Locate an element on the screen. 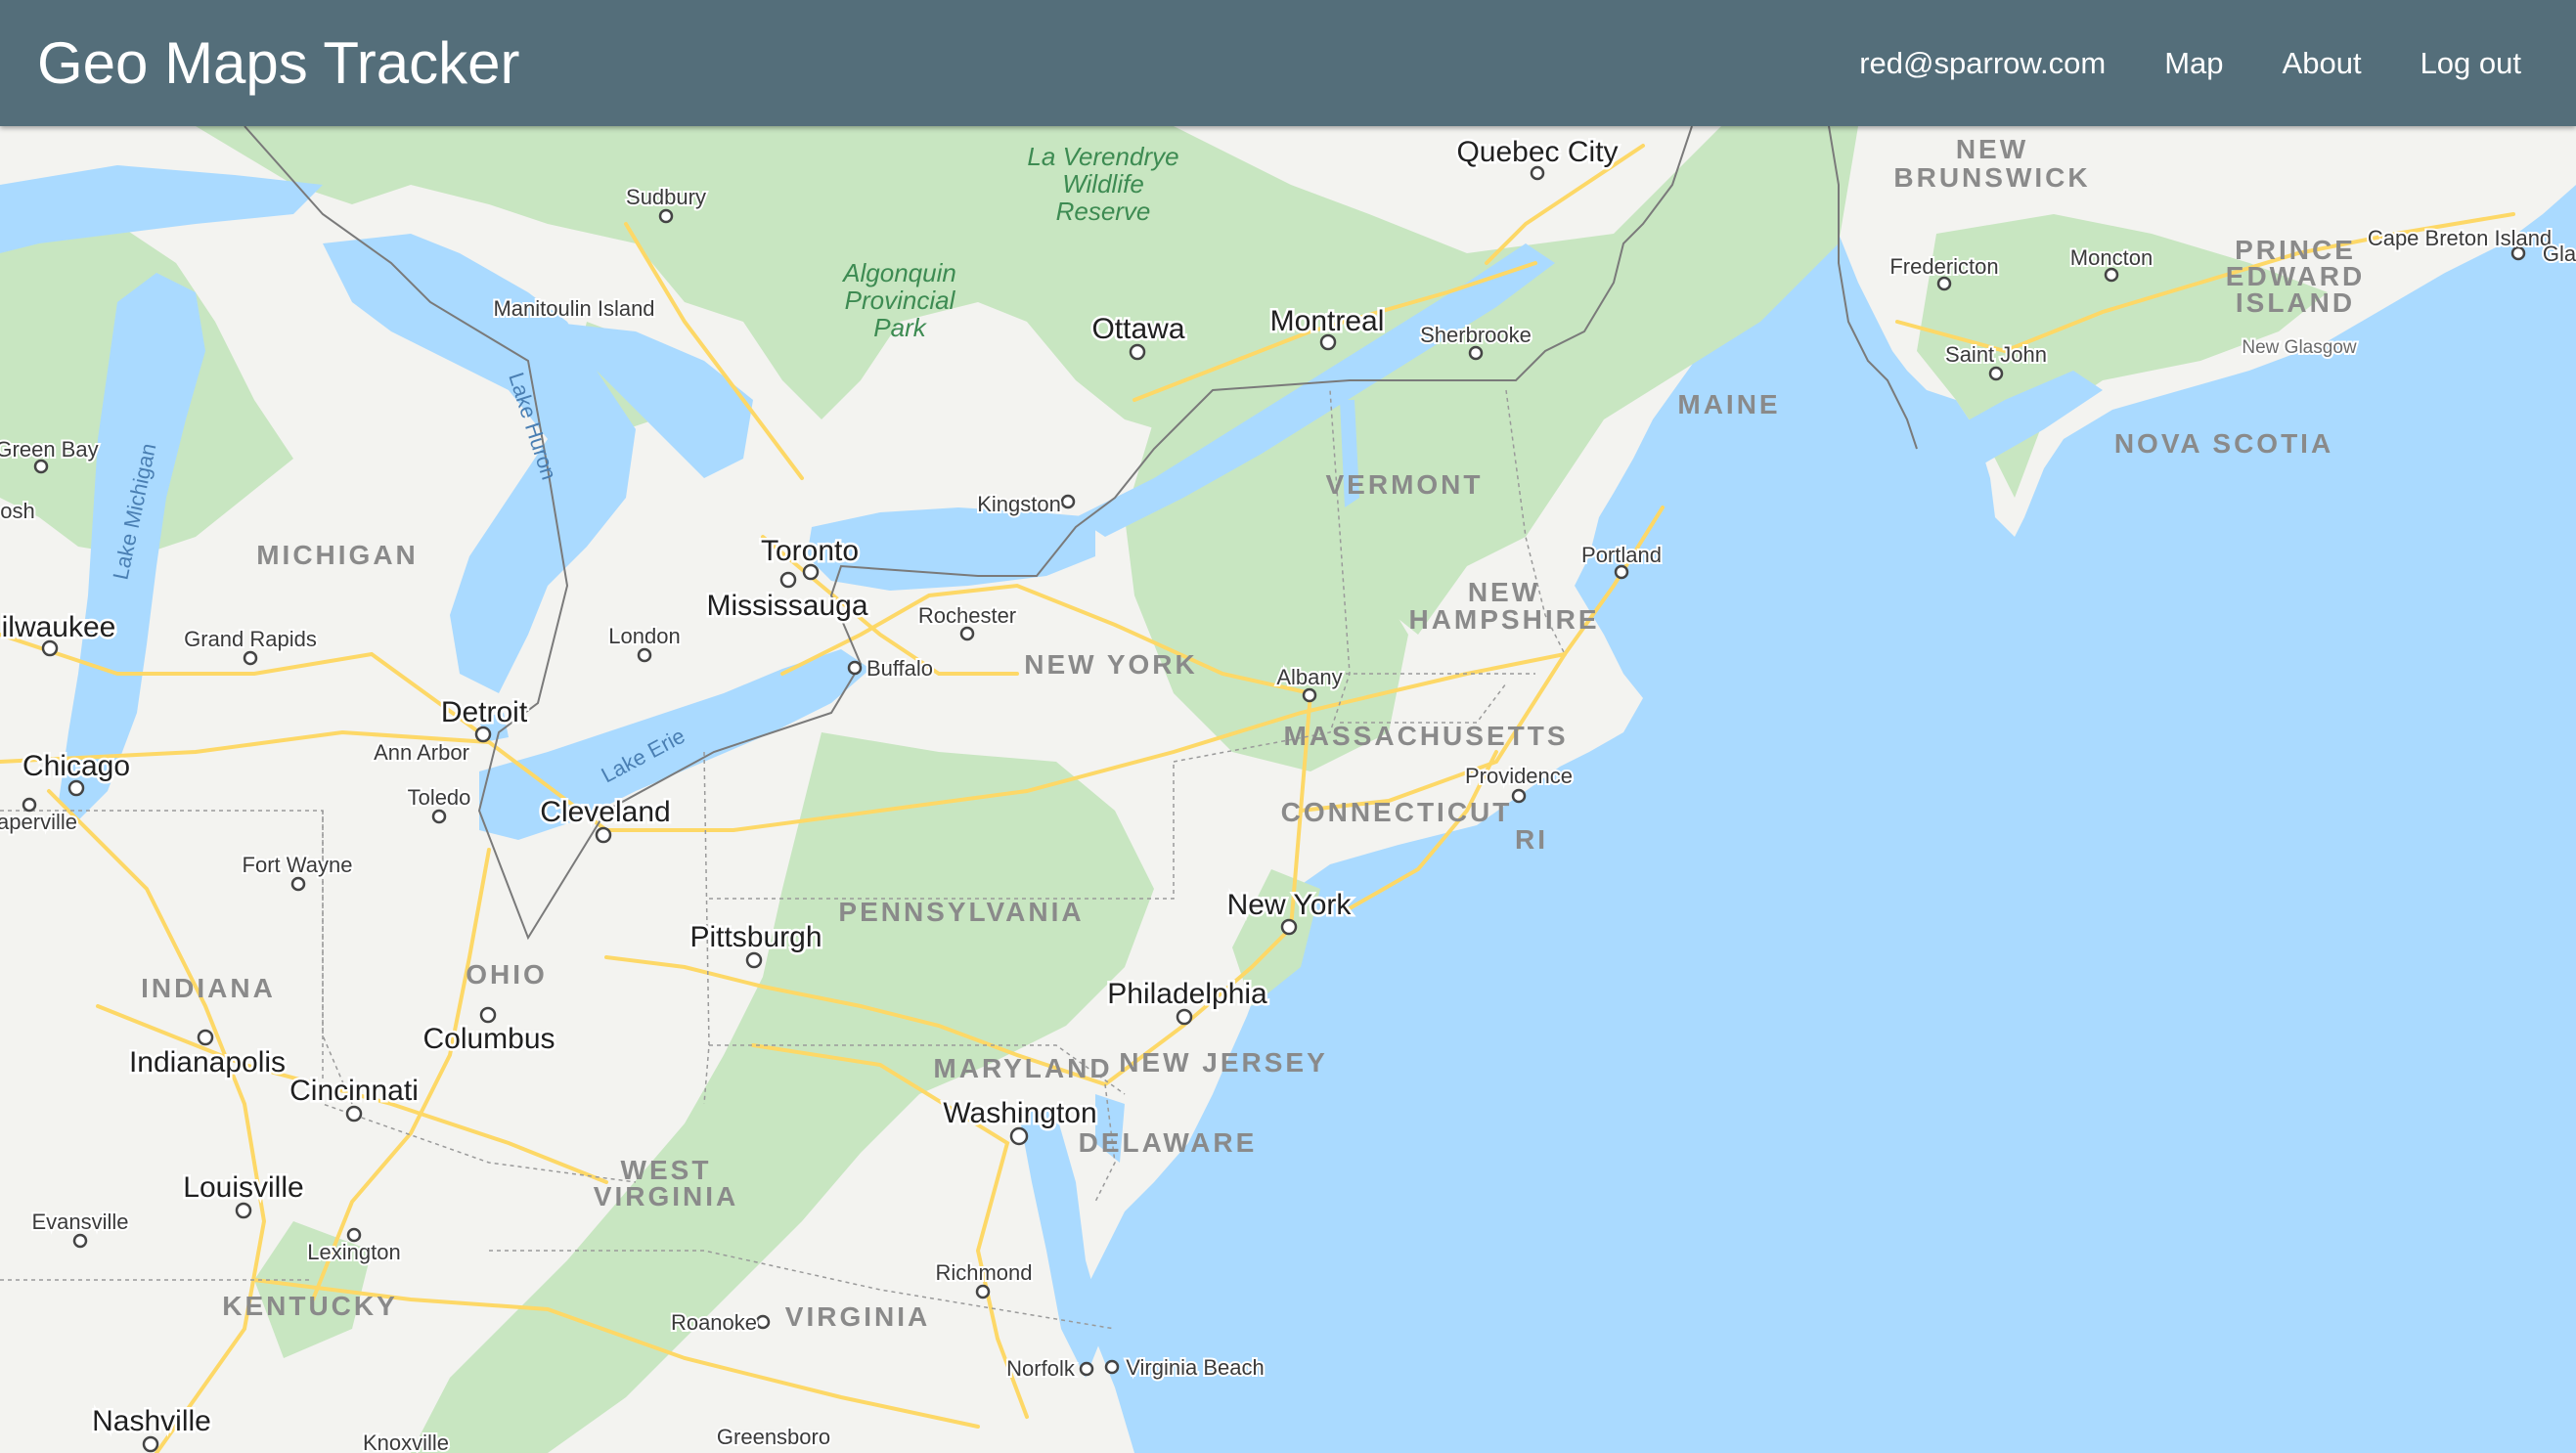 The width and height of the screenshot is (2576, 1453). park-label: Reserve is located at coordinates (1104, 212).